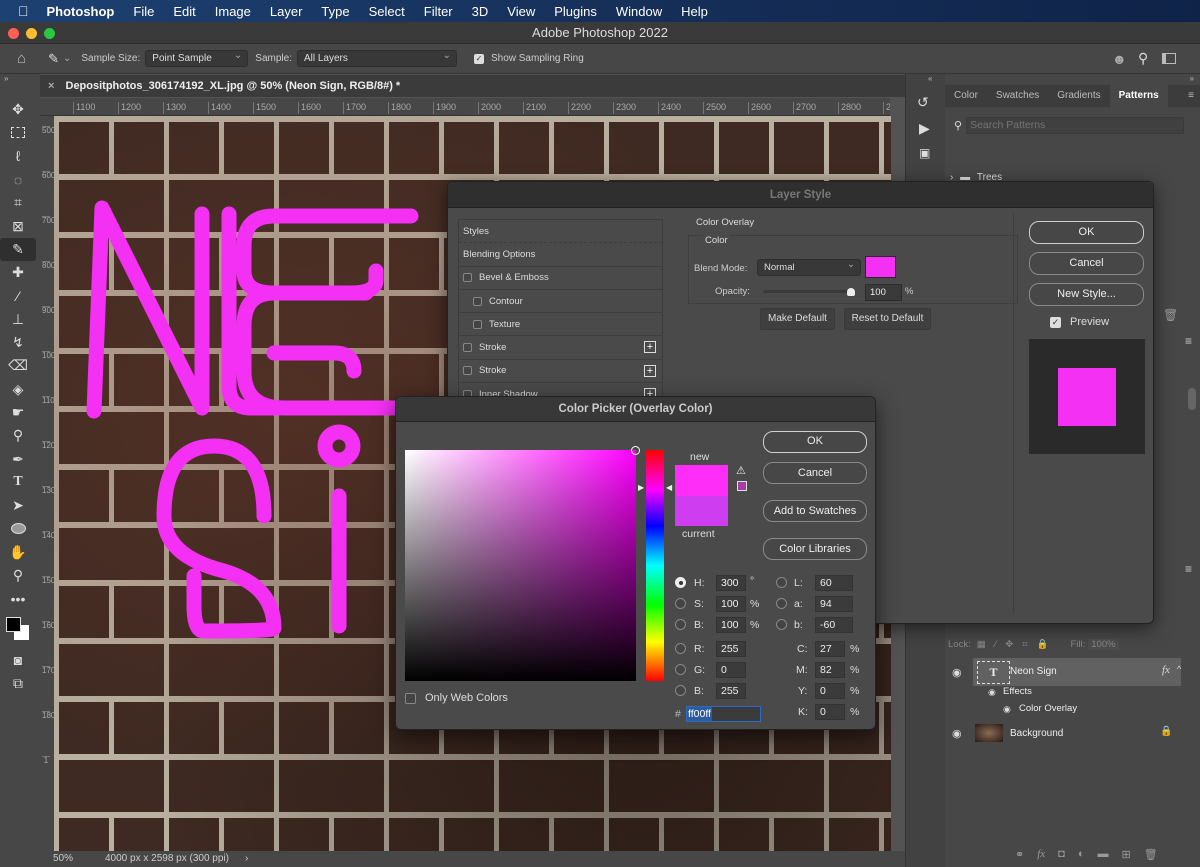 This screenshot has height=867, width=1200. Describe the element at coordinates (575, 11) in the screenshot. I see `menu-plugins: Plugins` at that location.